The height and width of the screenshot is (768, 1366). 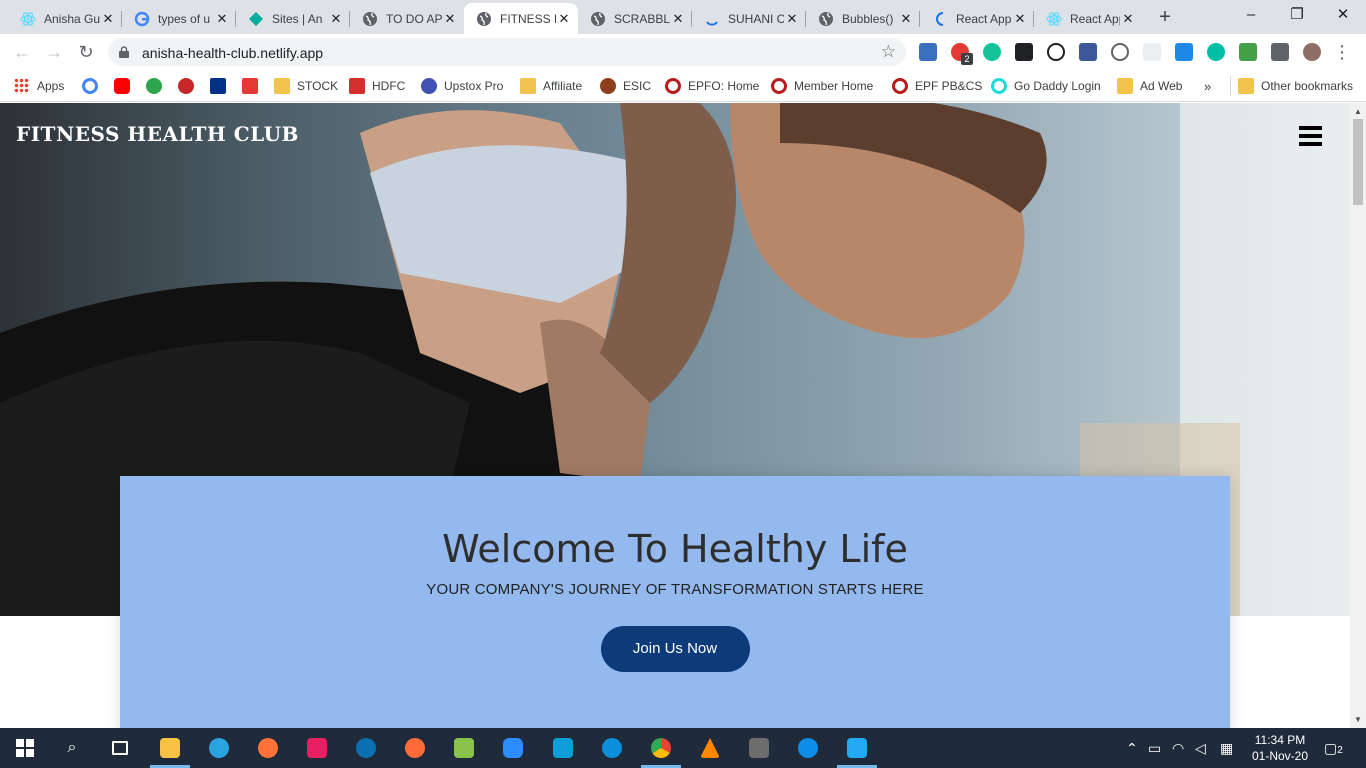 What do you see at coordinates (464, 748) in the screenshot?
I see `editor-app-icon` at bounding box center [464, 748].